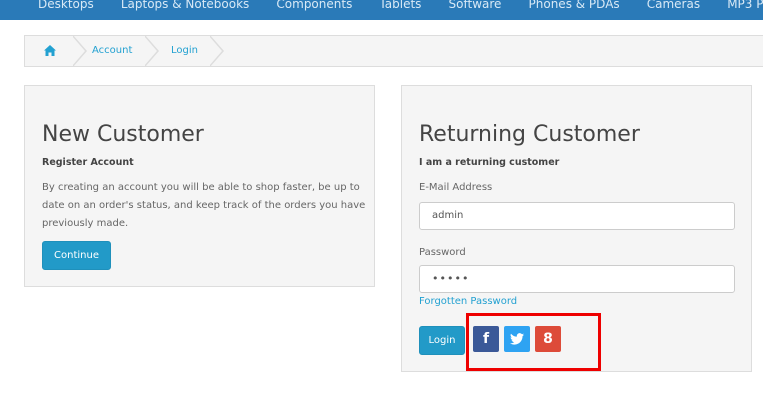  I want to click on nav-item-cameras: Cameras, so click(673, 5).